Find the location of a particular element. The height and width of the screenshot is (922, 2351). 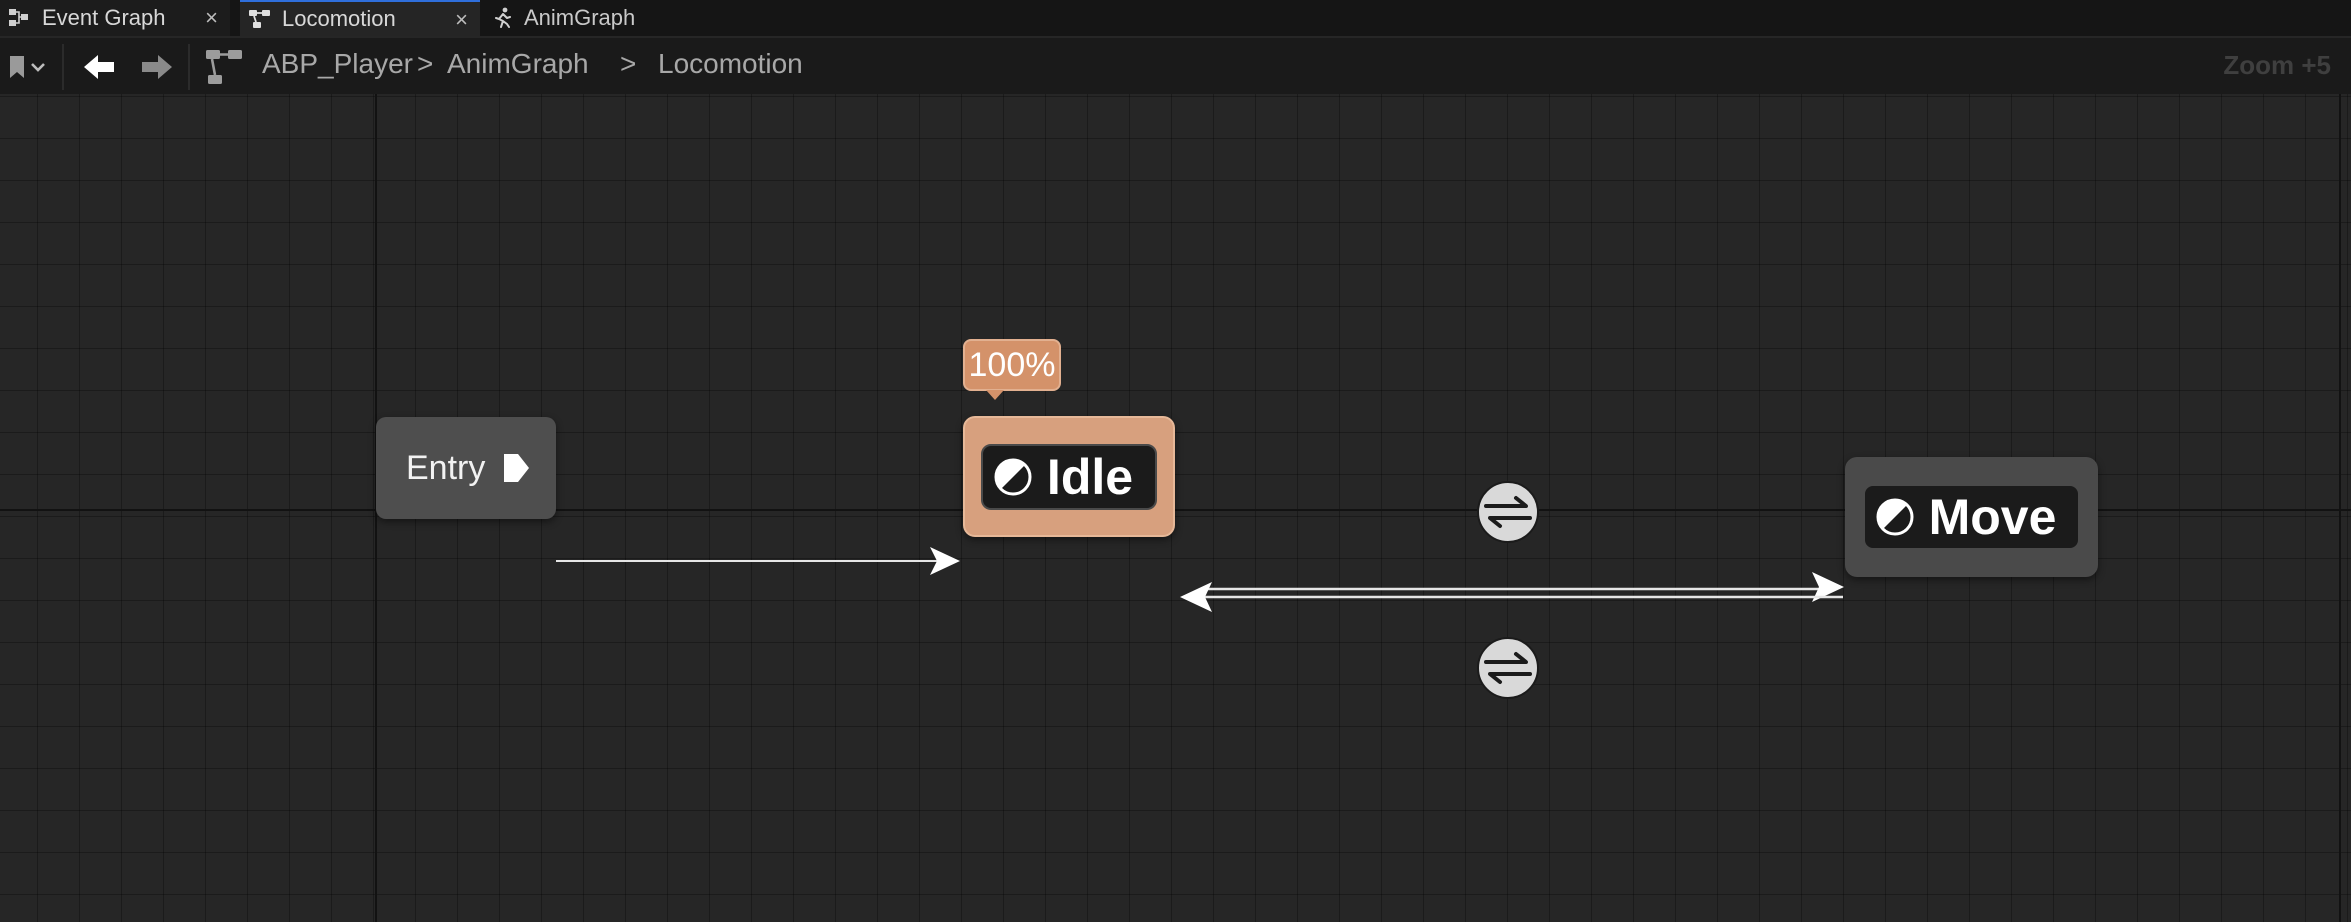

state-title-idle: Idle is located at coordinates (1069, 476).